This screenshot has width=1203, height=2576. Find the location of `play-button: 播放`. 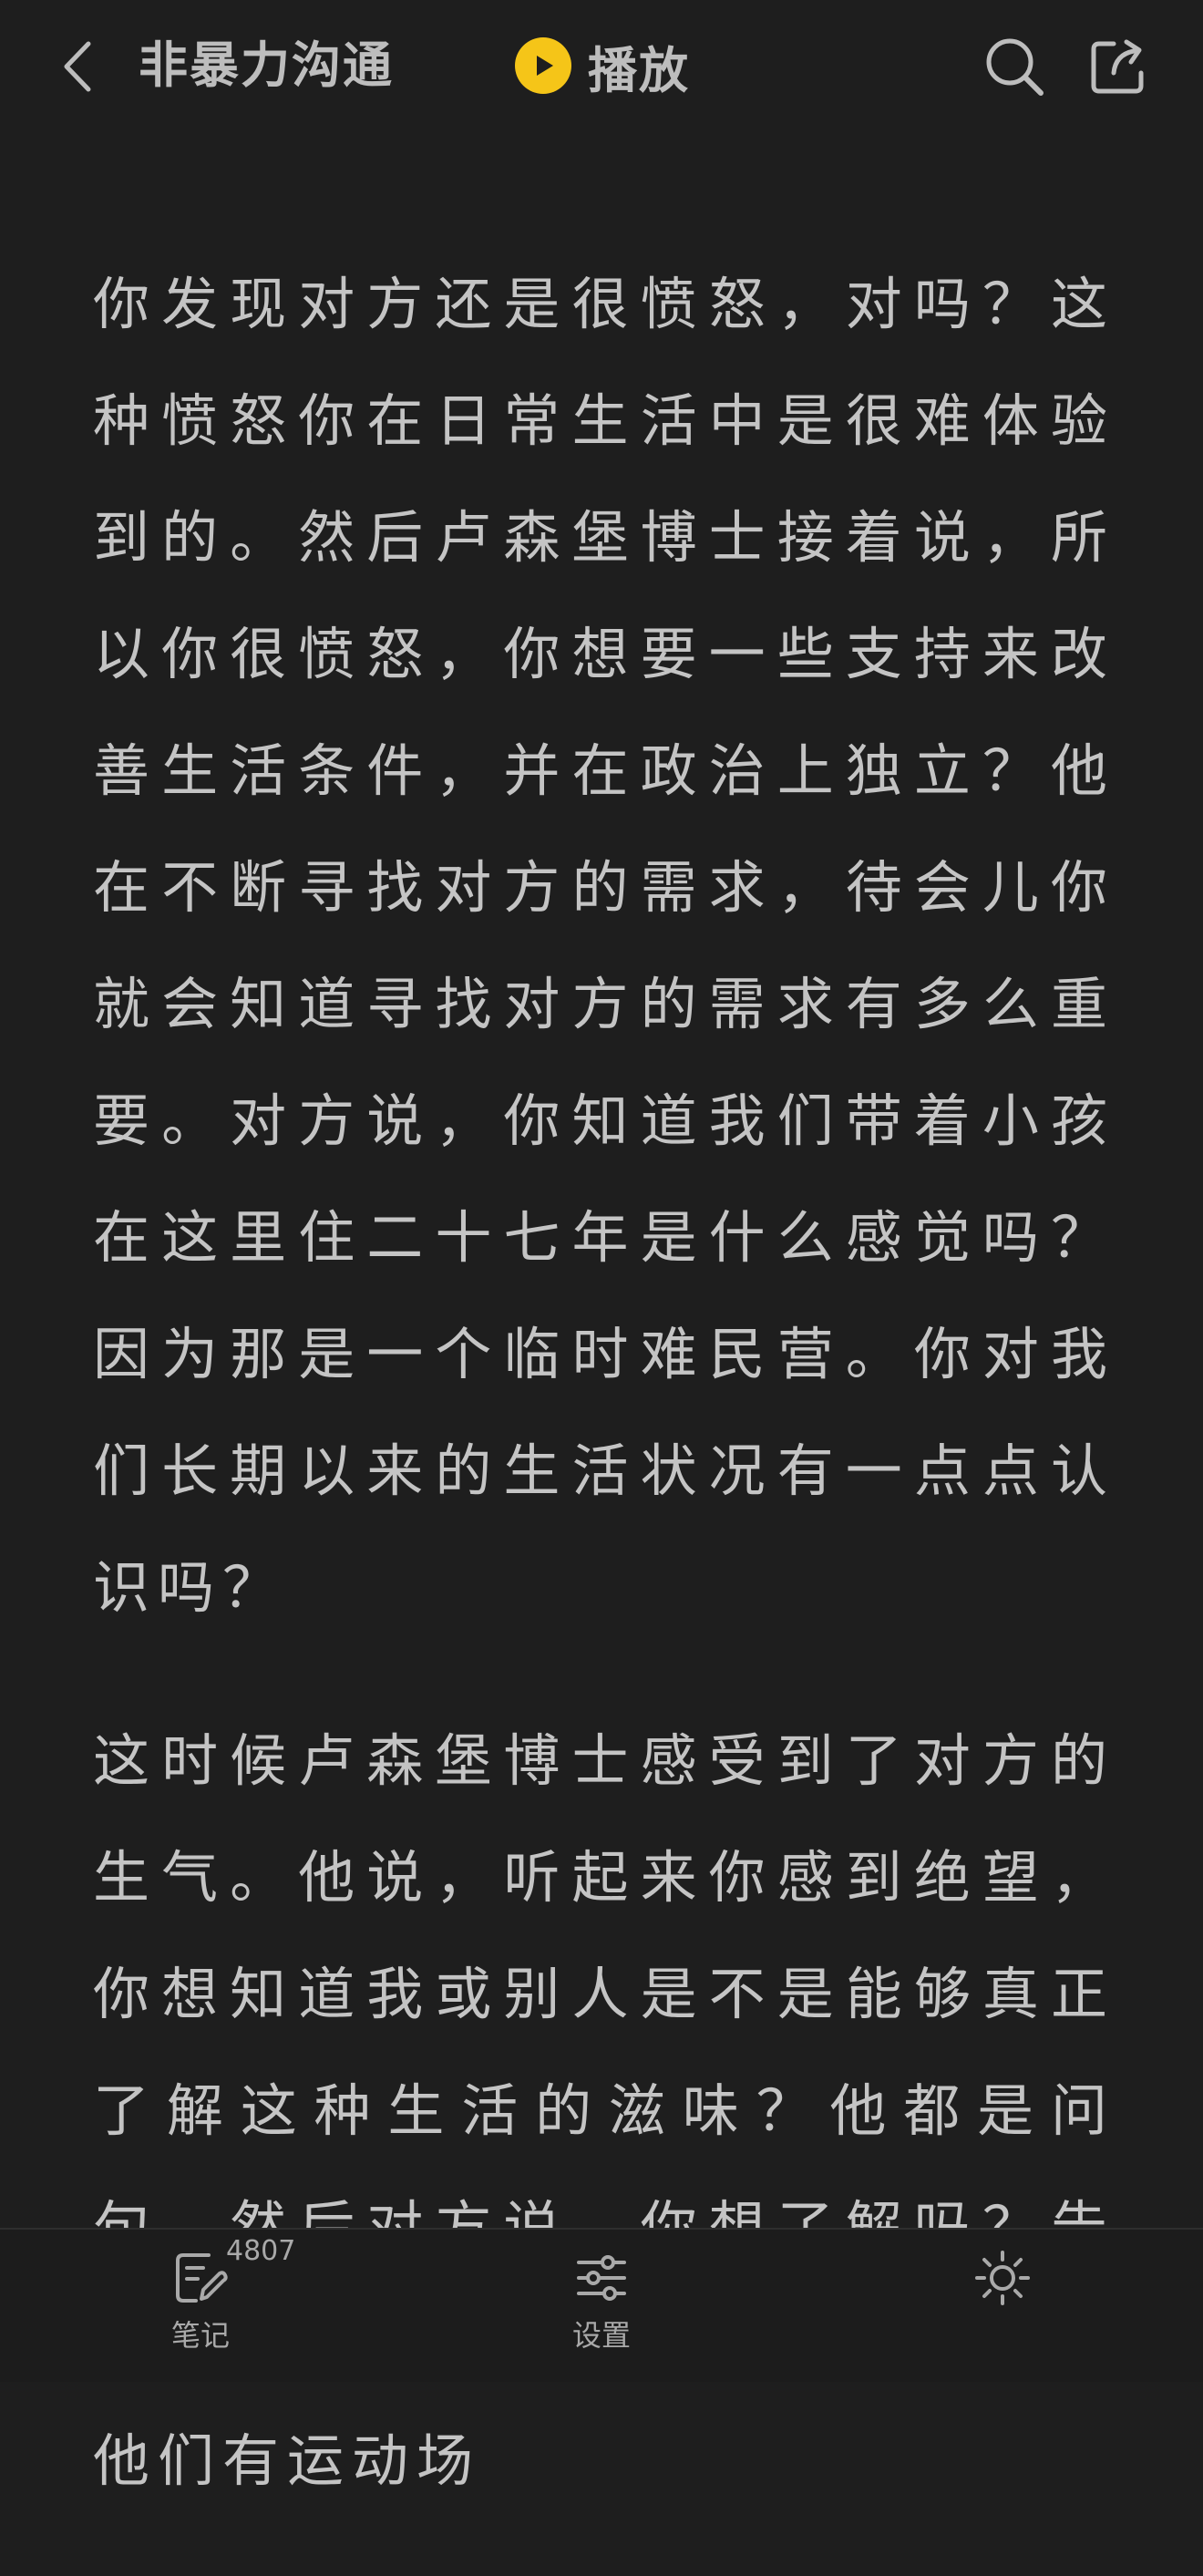

play-button: 播放 is located at coordinates (603, 66).